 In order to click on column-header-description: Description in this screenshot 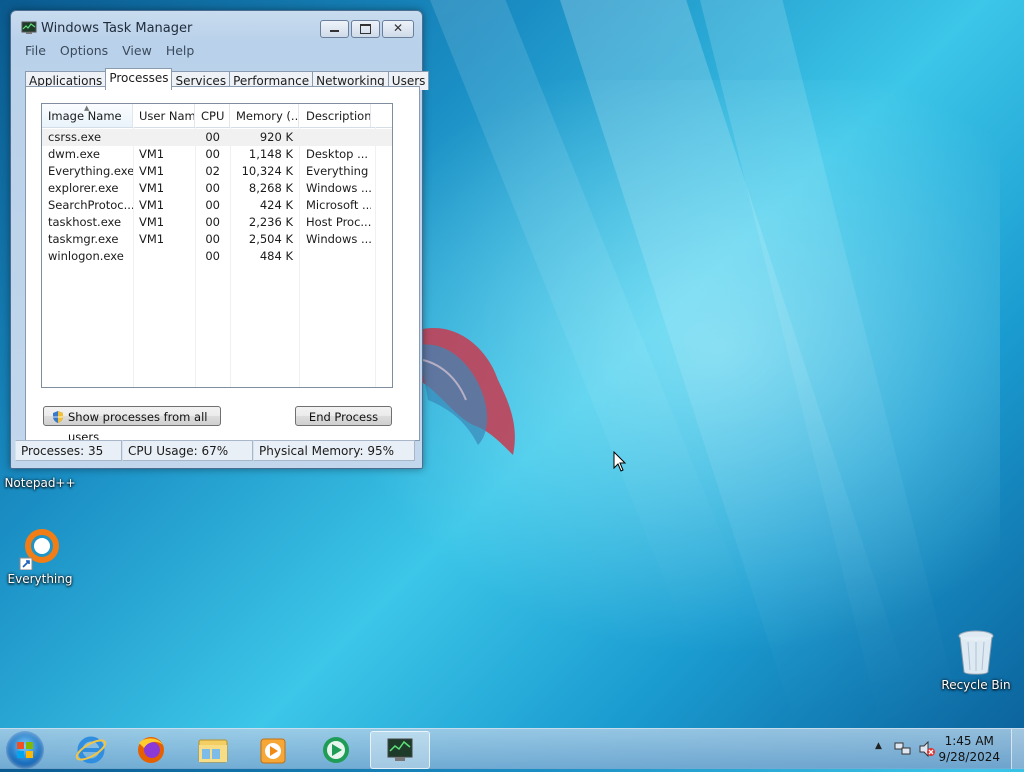, I will do `click(335, 115)`.